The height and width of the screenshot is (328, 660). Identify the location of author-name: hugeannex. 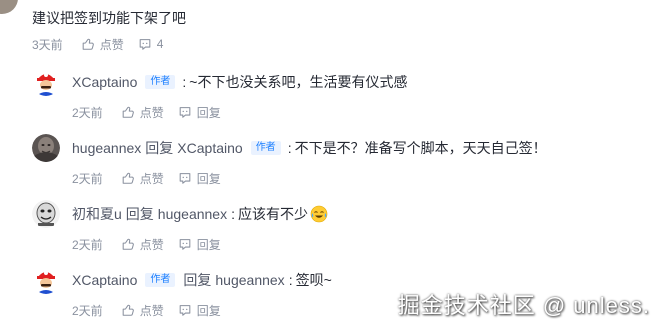
(106, 148).